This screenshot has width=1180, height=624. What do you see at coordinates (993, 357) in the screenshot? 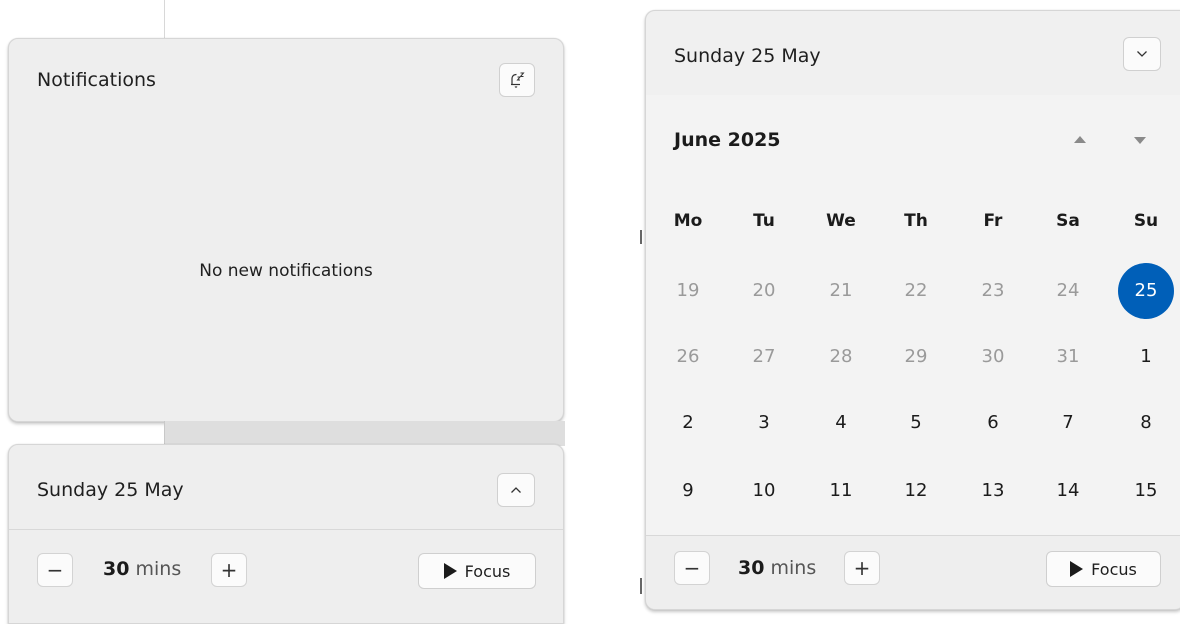
I see `calendar-day: 30` at bounding box center [993, 357].